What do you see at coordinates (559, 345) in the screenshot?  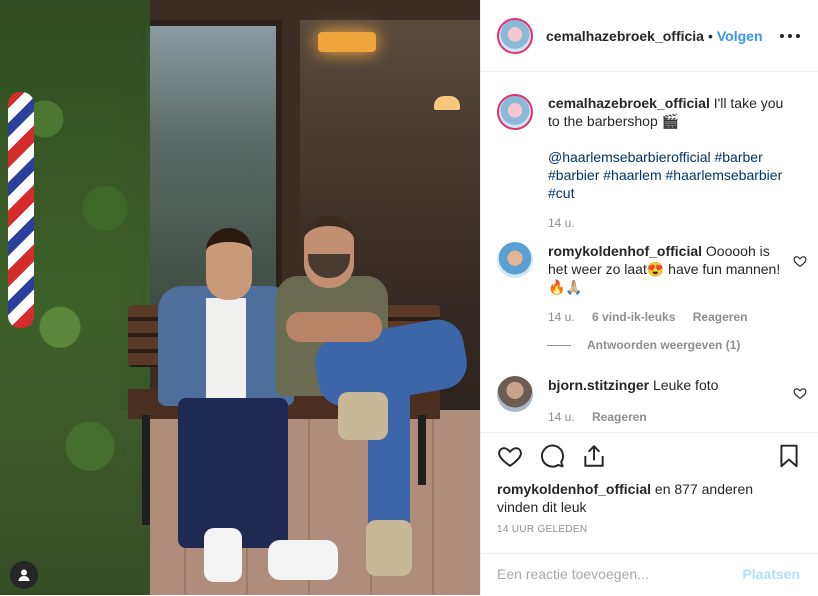 I see `replies-divider` at bounding box center [559, 345].